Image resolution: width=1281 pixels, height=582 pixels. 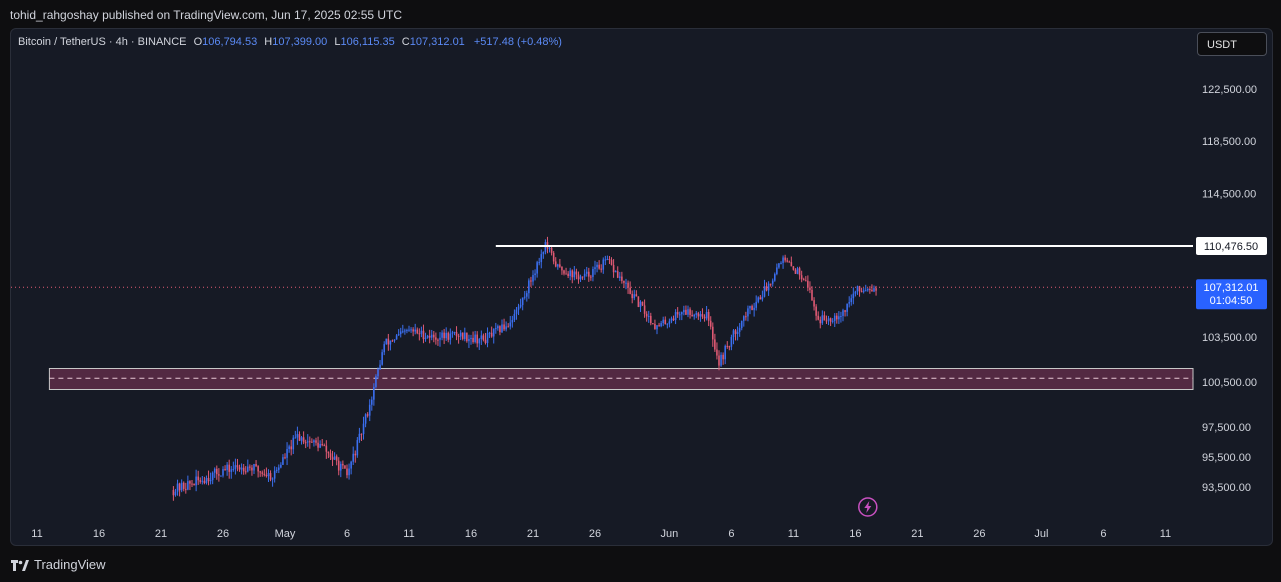 What do you see at coordinates (1230, 288) in the screenshot?
I see `last-price-label: 107,312.01` at bounding box center [1230, 288].